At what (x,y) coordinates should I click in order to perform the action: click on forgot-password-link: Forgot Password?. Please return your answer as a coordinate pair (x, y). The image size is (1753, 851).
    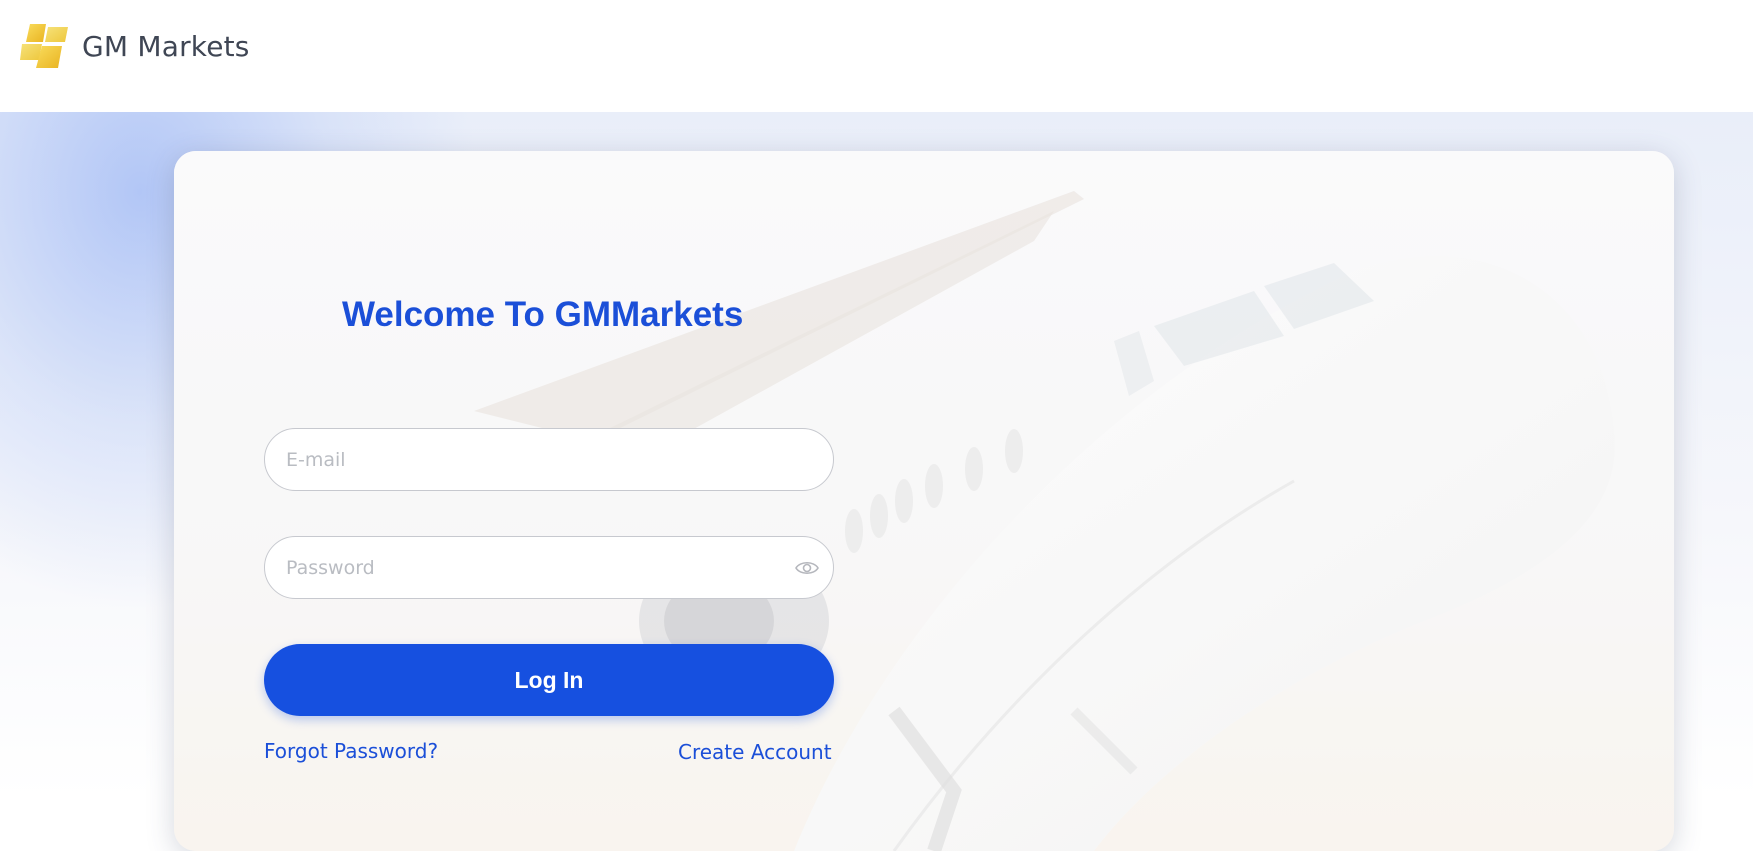
    Looking at the image, I should click on (351, 751).